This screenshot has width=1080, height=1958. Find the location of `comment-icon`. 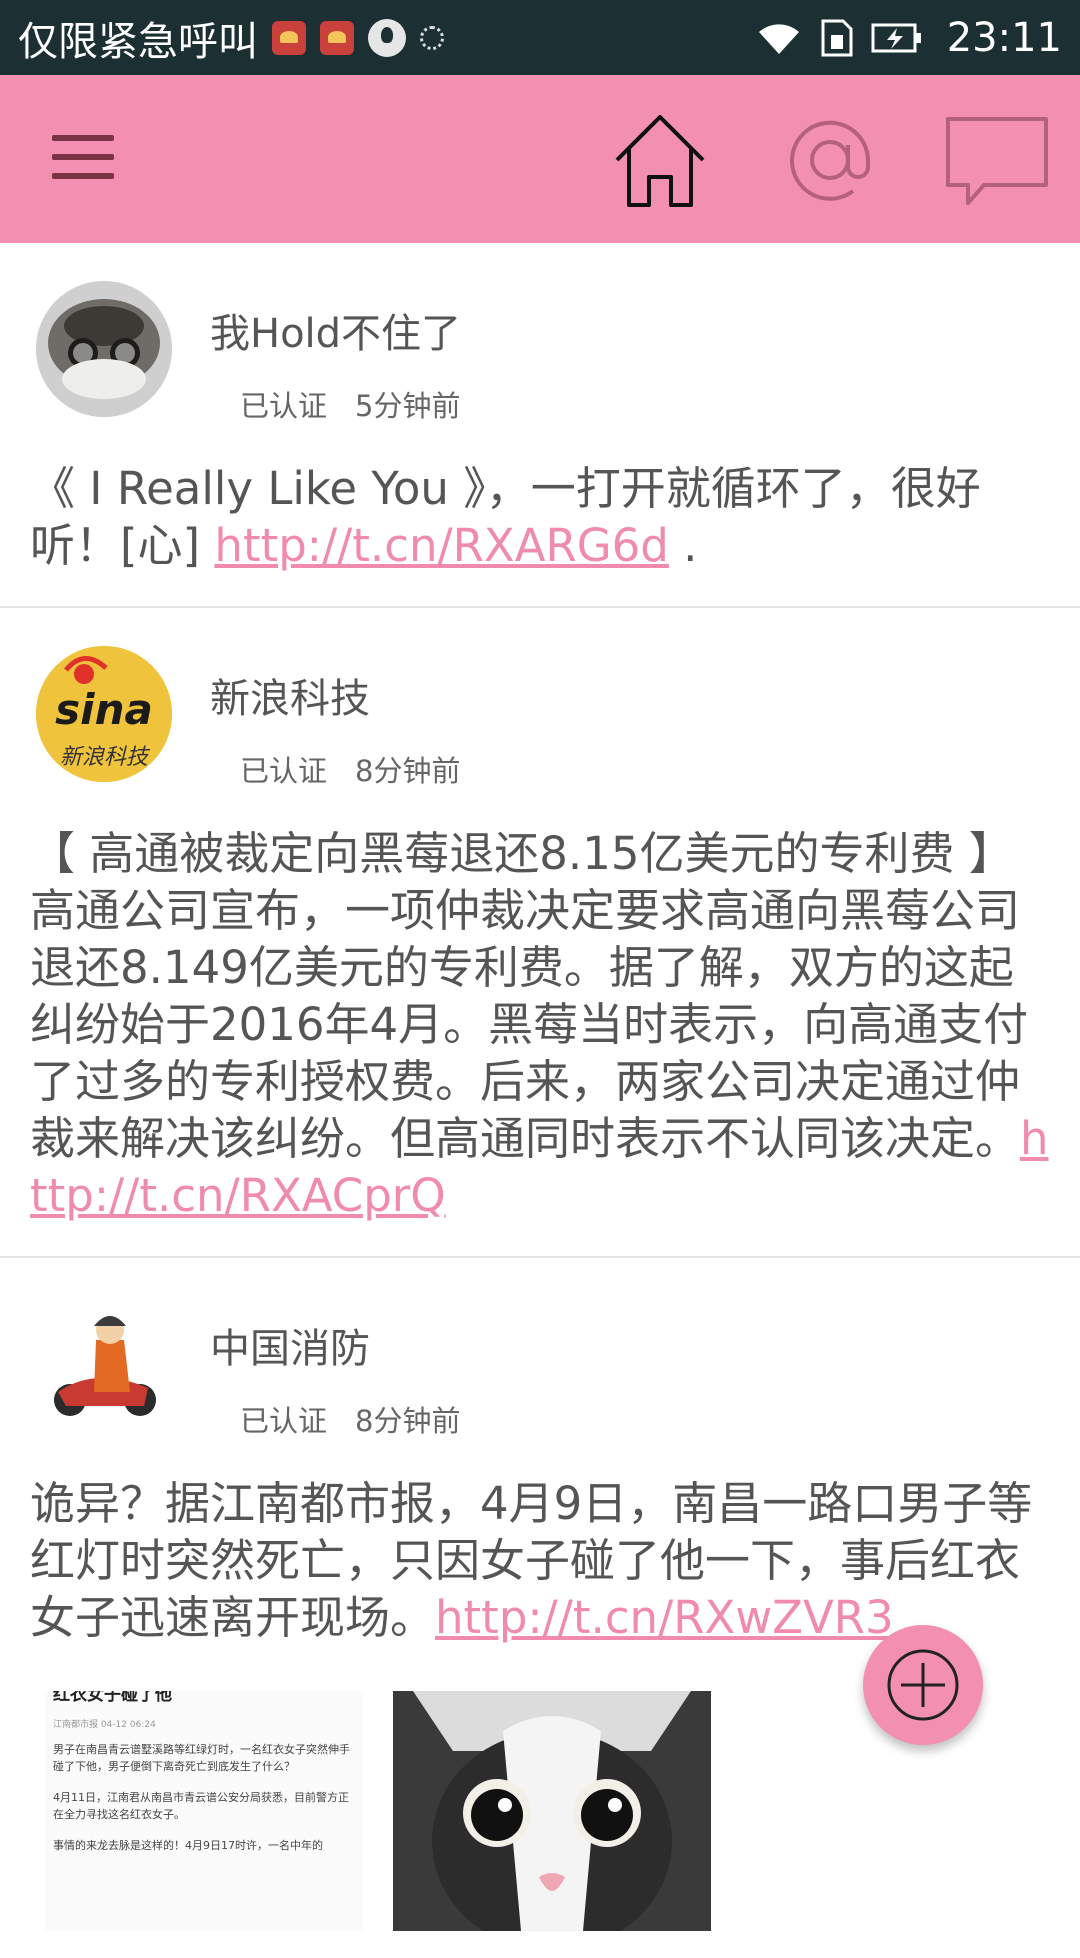

comment-icon is located at coordinates (997, 161).